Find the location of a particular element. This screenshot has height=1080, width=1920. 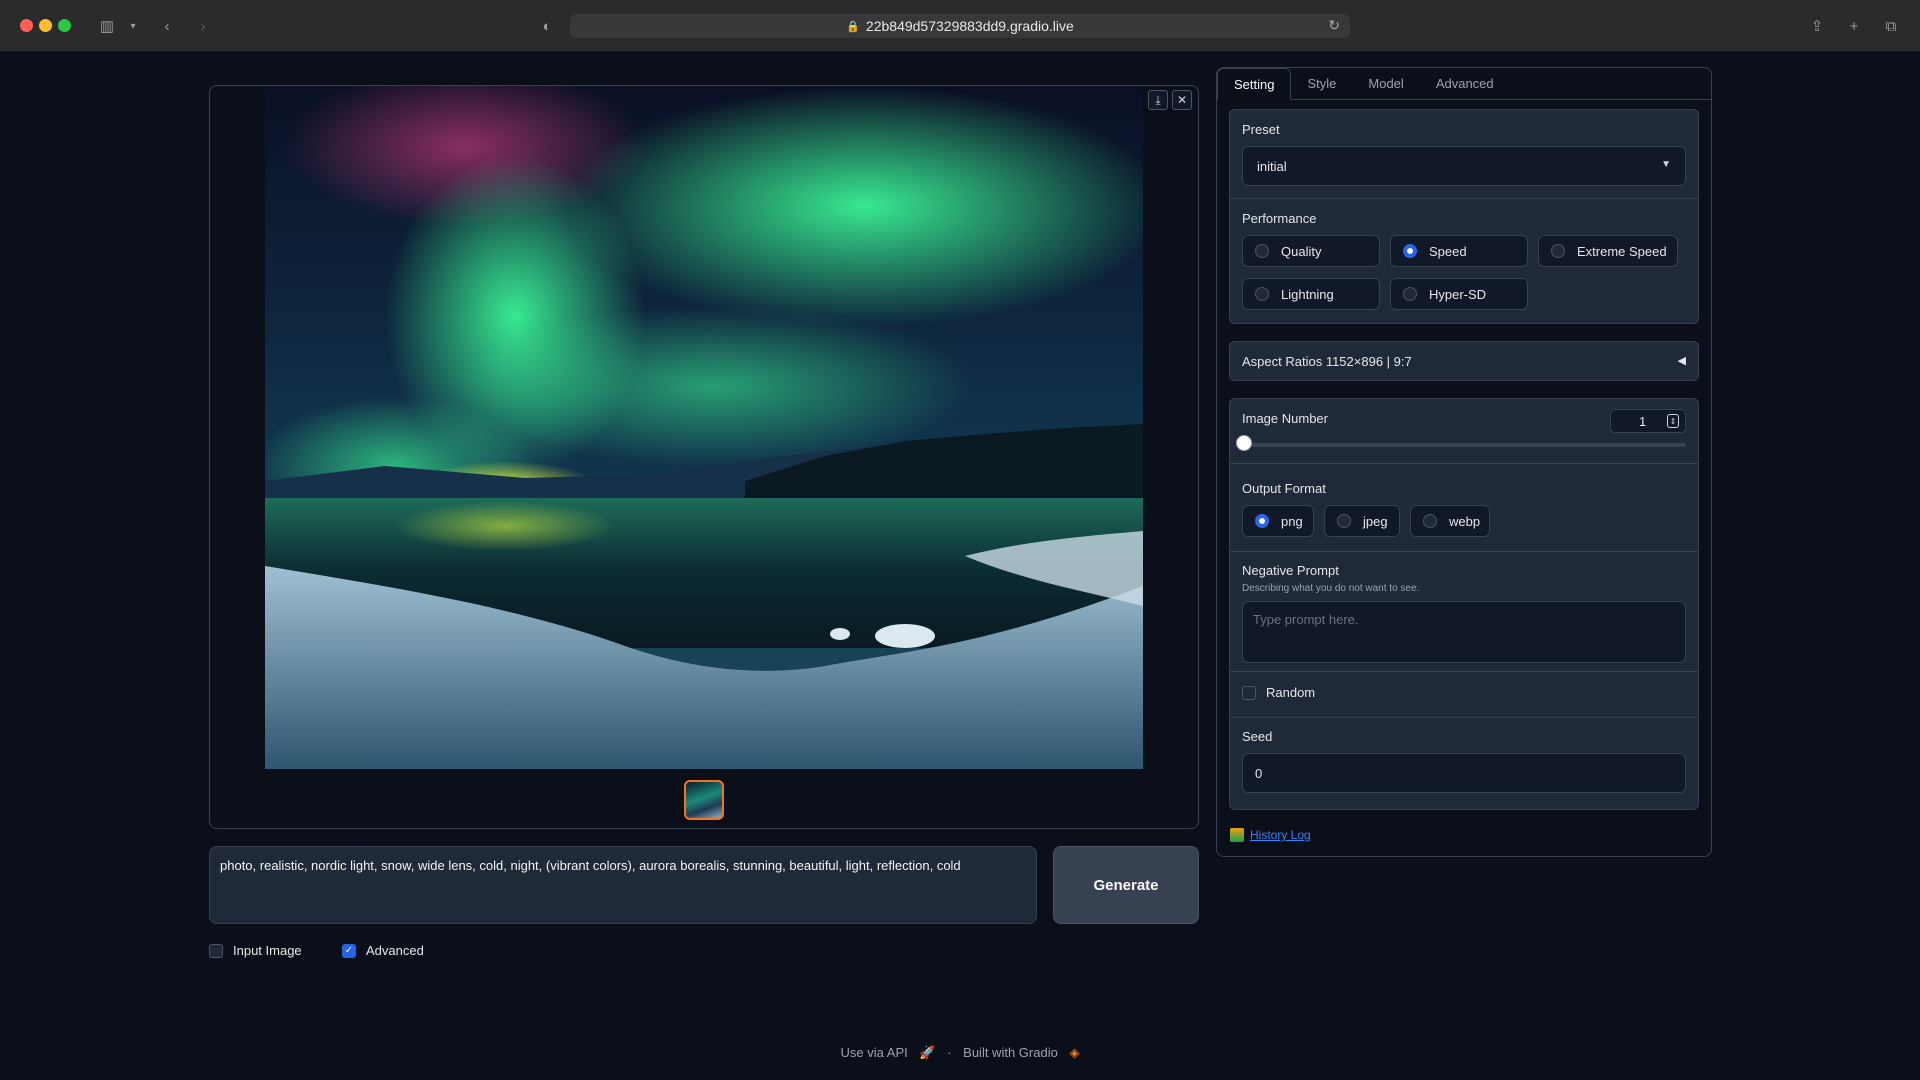

radio-quality: Quality is located at coordinates (1311, 251).